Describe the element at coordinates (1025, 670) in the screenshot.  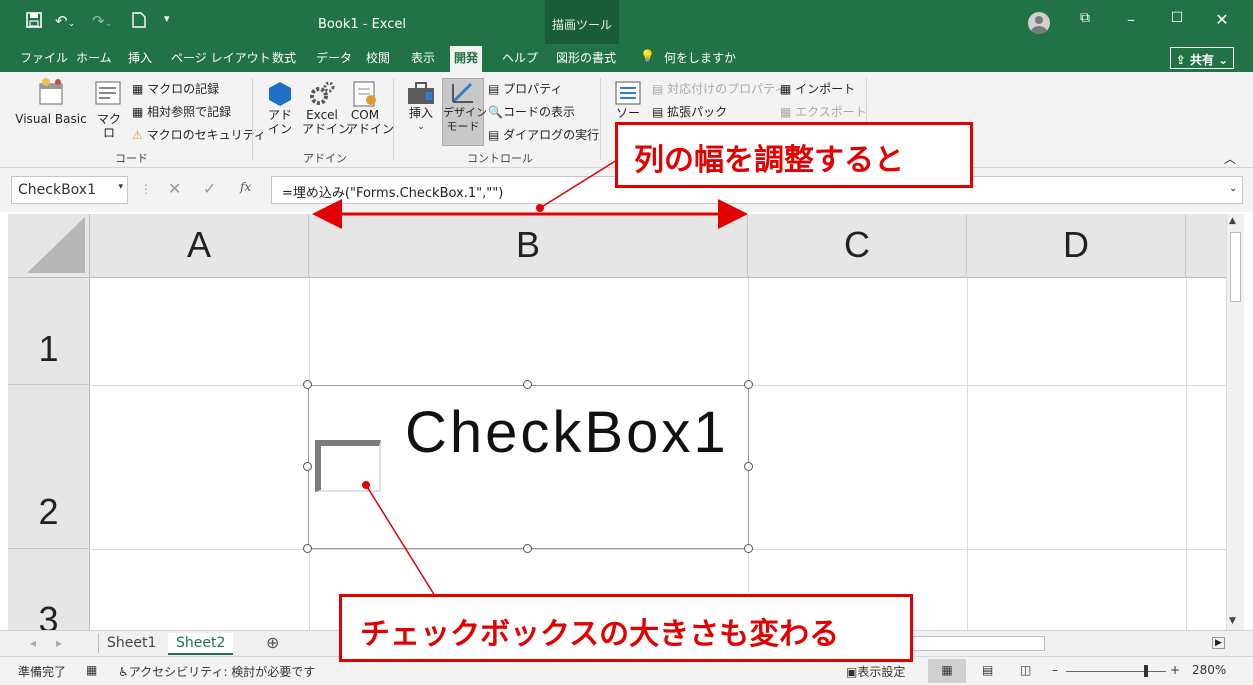
I see `page-break-view-icon: ◫` at that location.